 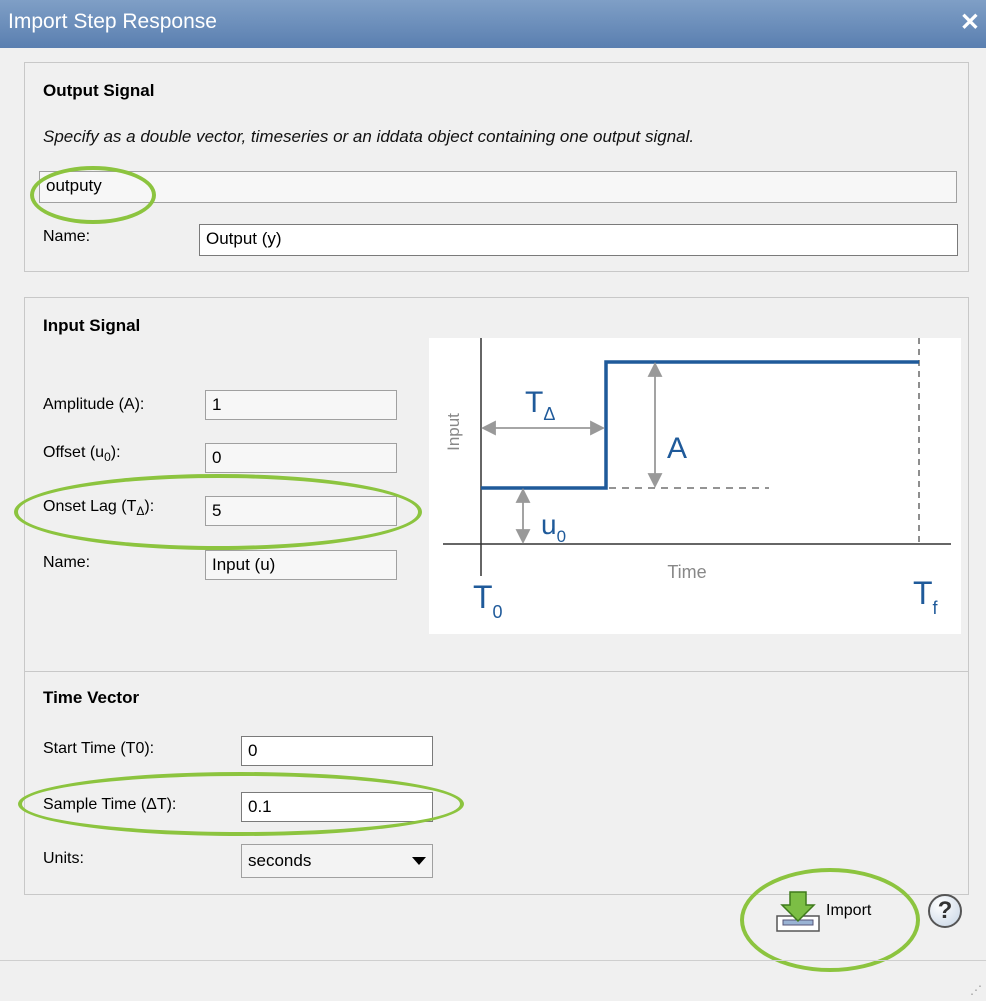 What do you see at coordinates (523, 516) in the screenshot?
I see `u0-arrow` at bounding box center [523, 516].